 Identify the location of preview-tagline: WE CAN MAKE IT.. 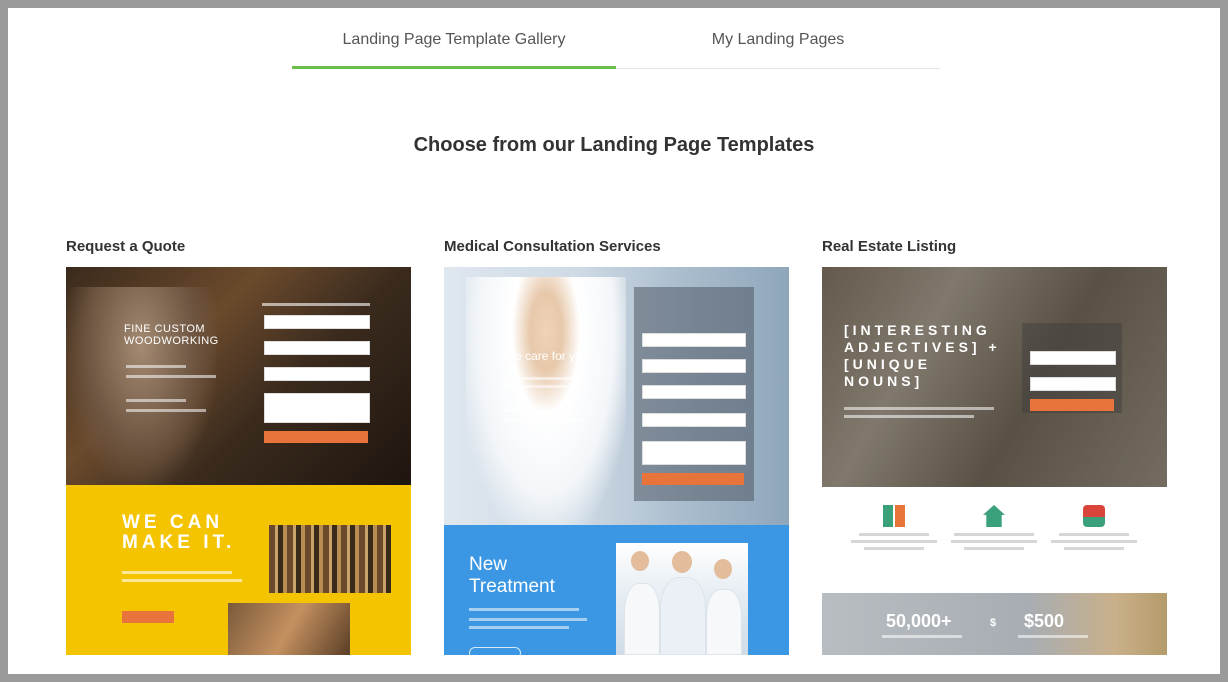
(179, 532).